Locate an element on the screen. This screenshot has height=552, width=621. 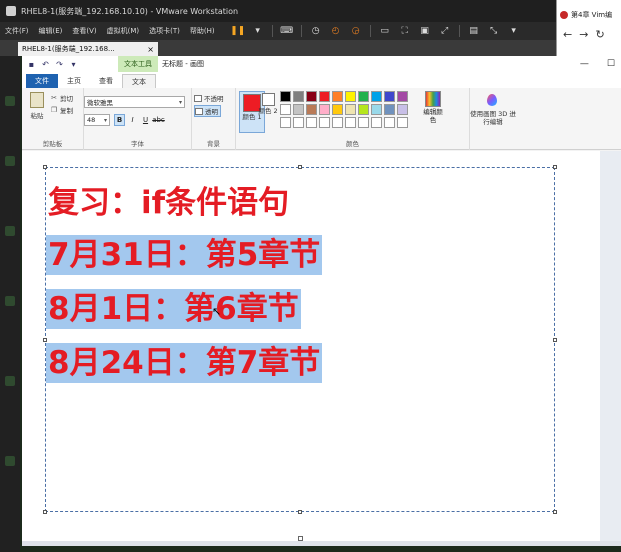
redo-icon: ↷ is located at coordinates (59, 64).